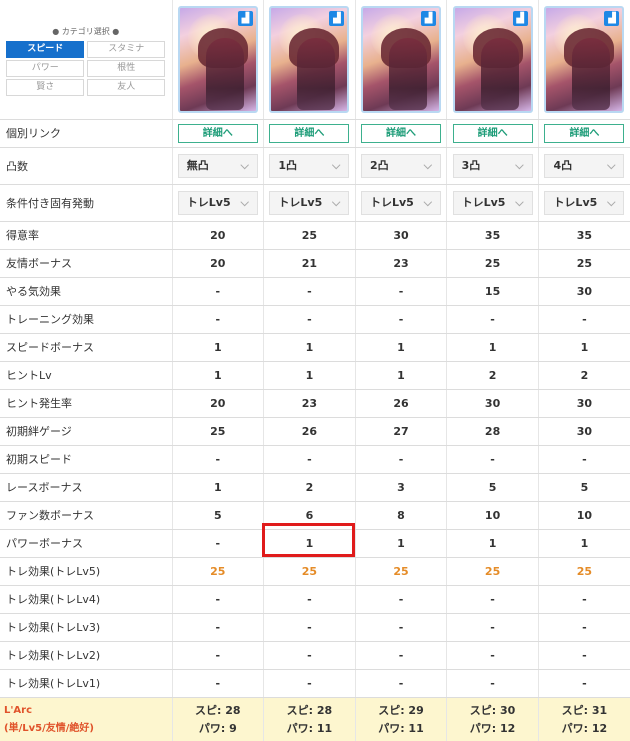  Describe the element at coordinates (583, 431) in the screenshot. I see `stat-value: 30` at that location.